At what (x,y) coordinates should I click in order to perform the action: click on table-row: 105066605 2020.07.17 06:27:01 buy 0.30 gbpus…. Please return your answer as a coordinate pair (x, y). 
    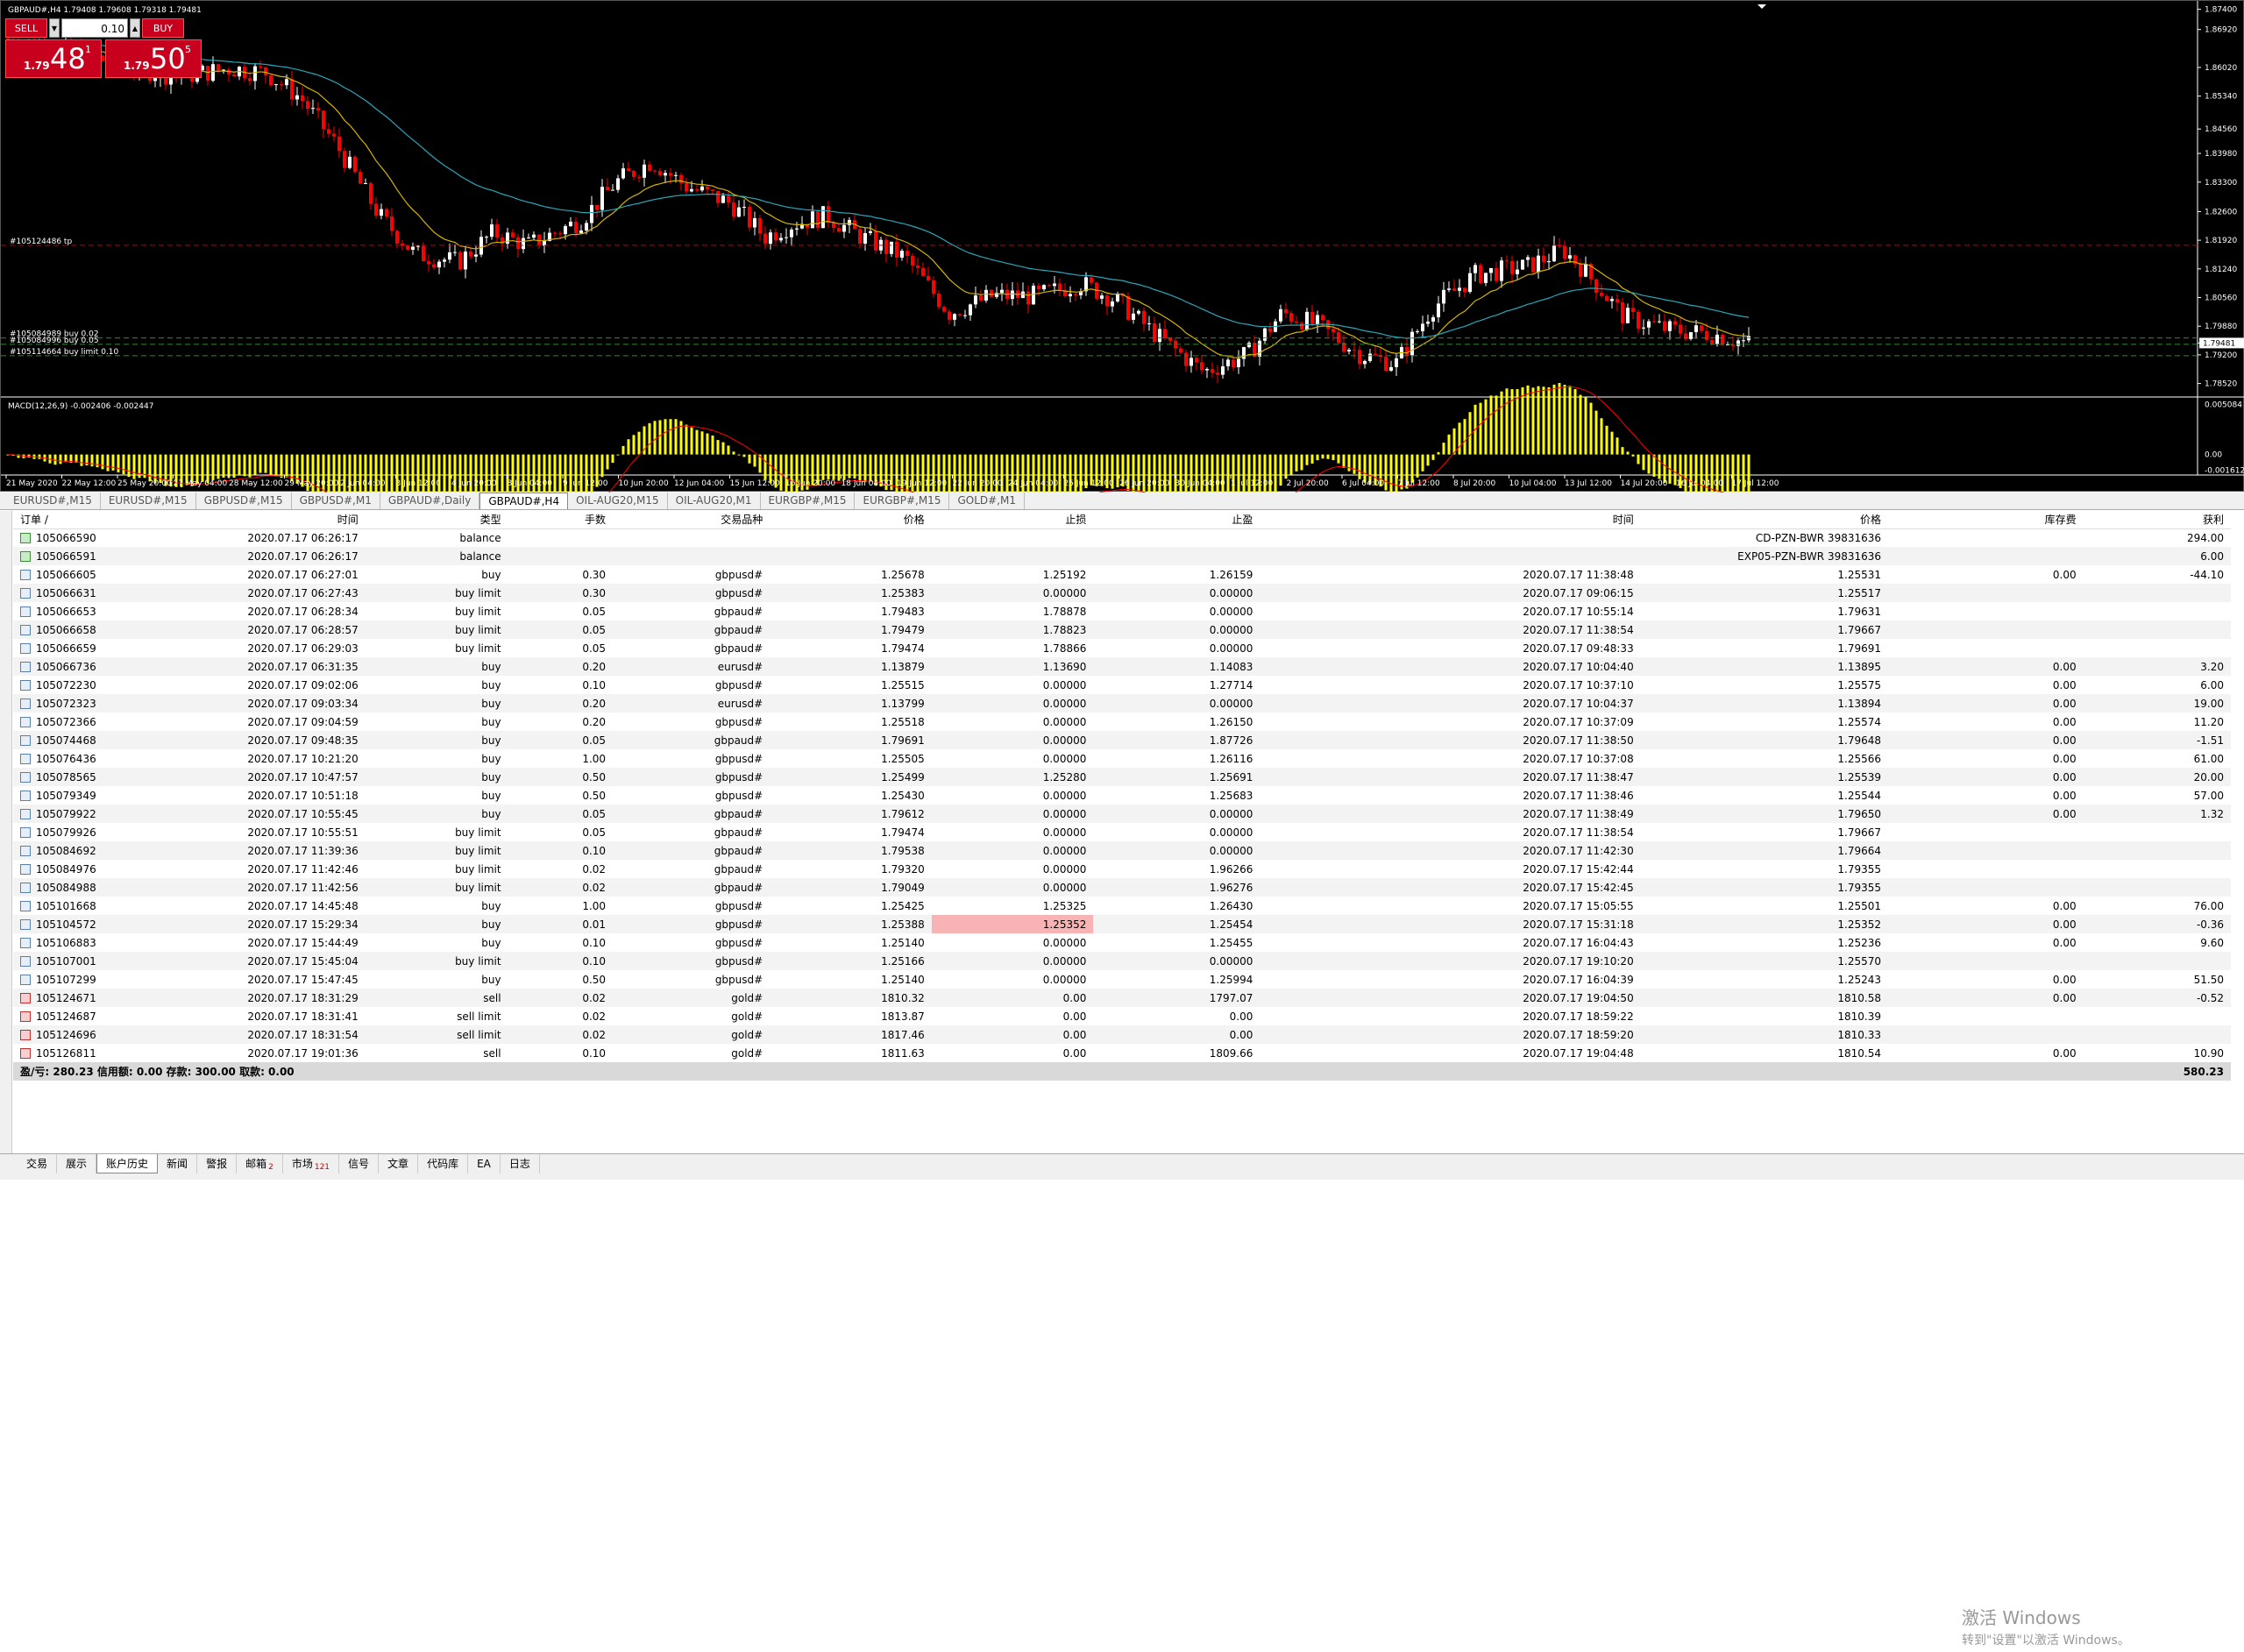
    Looking at the image, I should click on (1122, 574).